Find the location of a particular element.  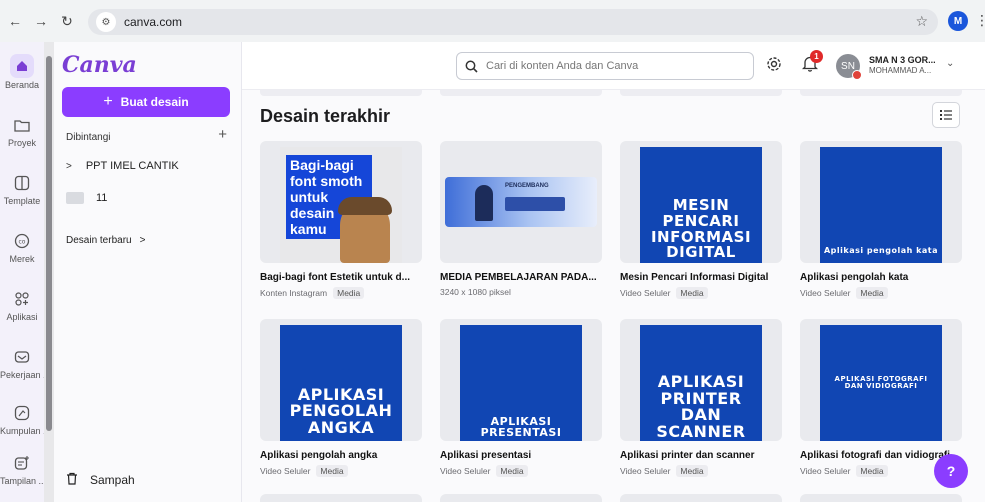

reload-icon: ↻ is located at coordinates (67, 21).